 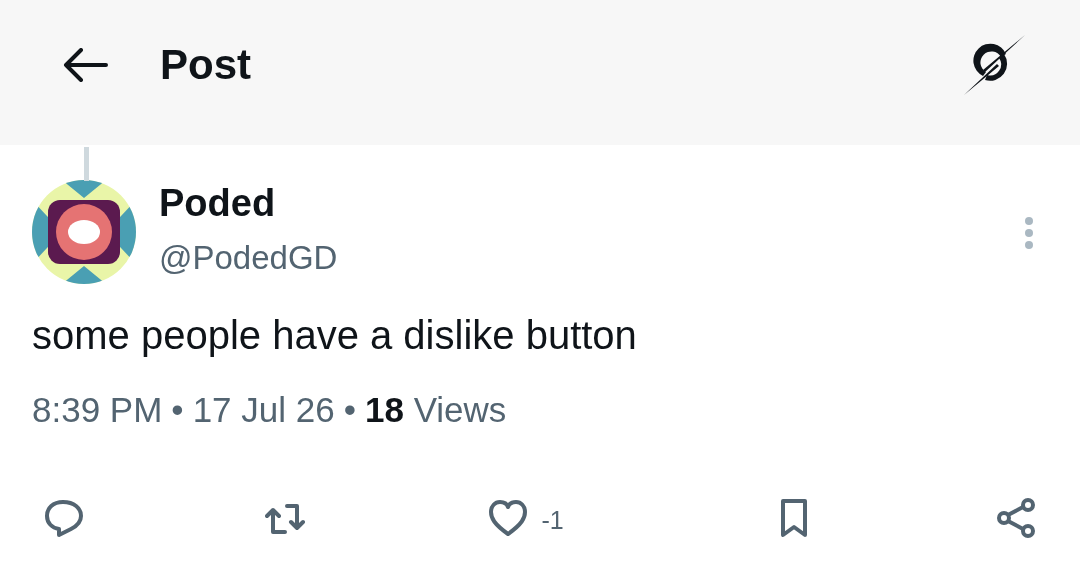 What do you see at coordinates (591, 258) in the screenshot?
I see `author-handle: @PodedGD` at bounding box center [591, 258].